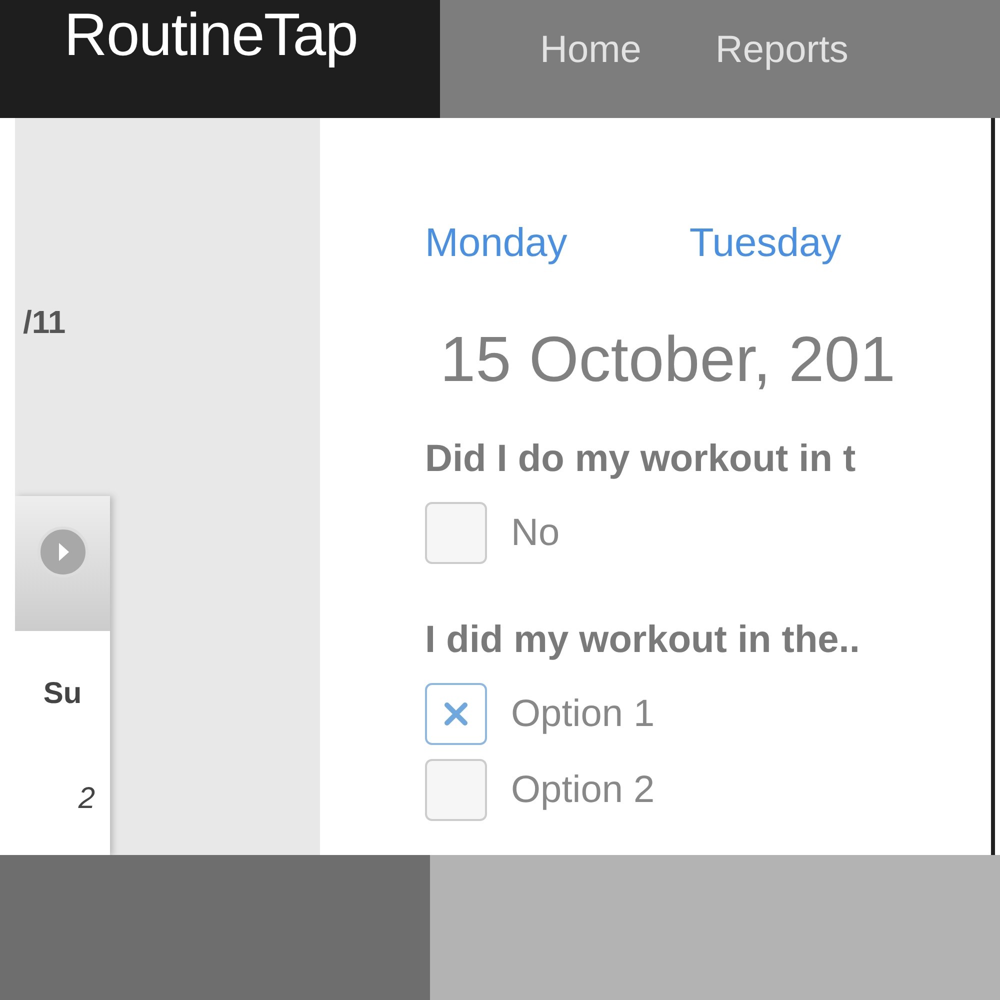 This screenshot has height=1000, width=1000. Describe the element at coordinates (583, 714) in the screenshot. I see `option-label: Option 1` at that location.